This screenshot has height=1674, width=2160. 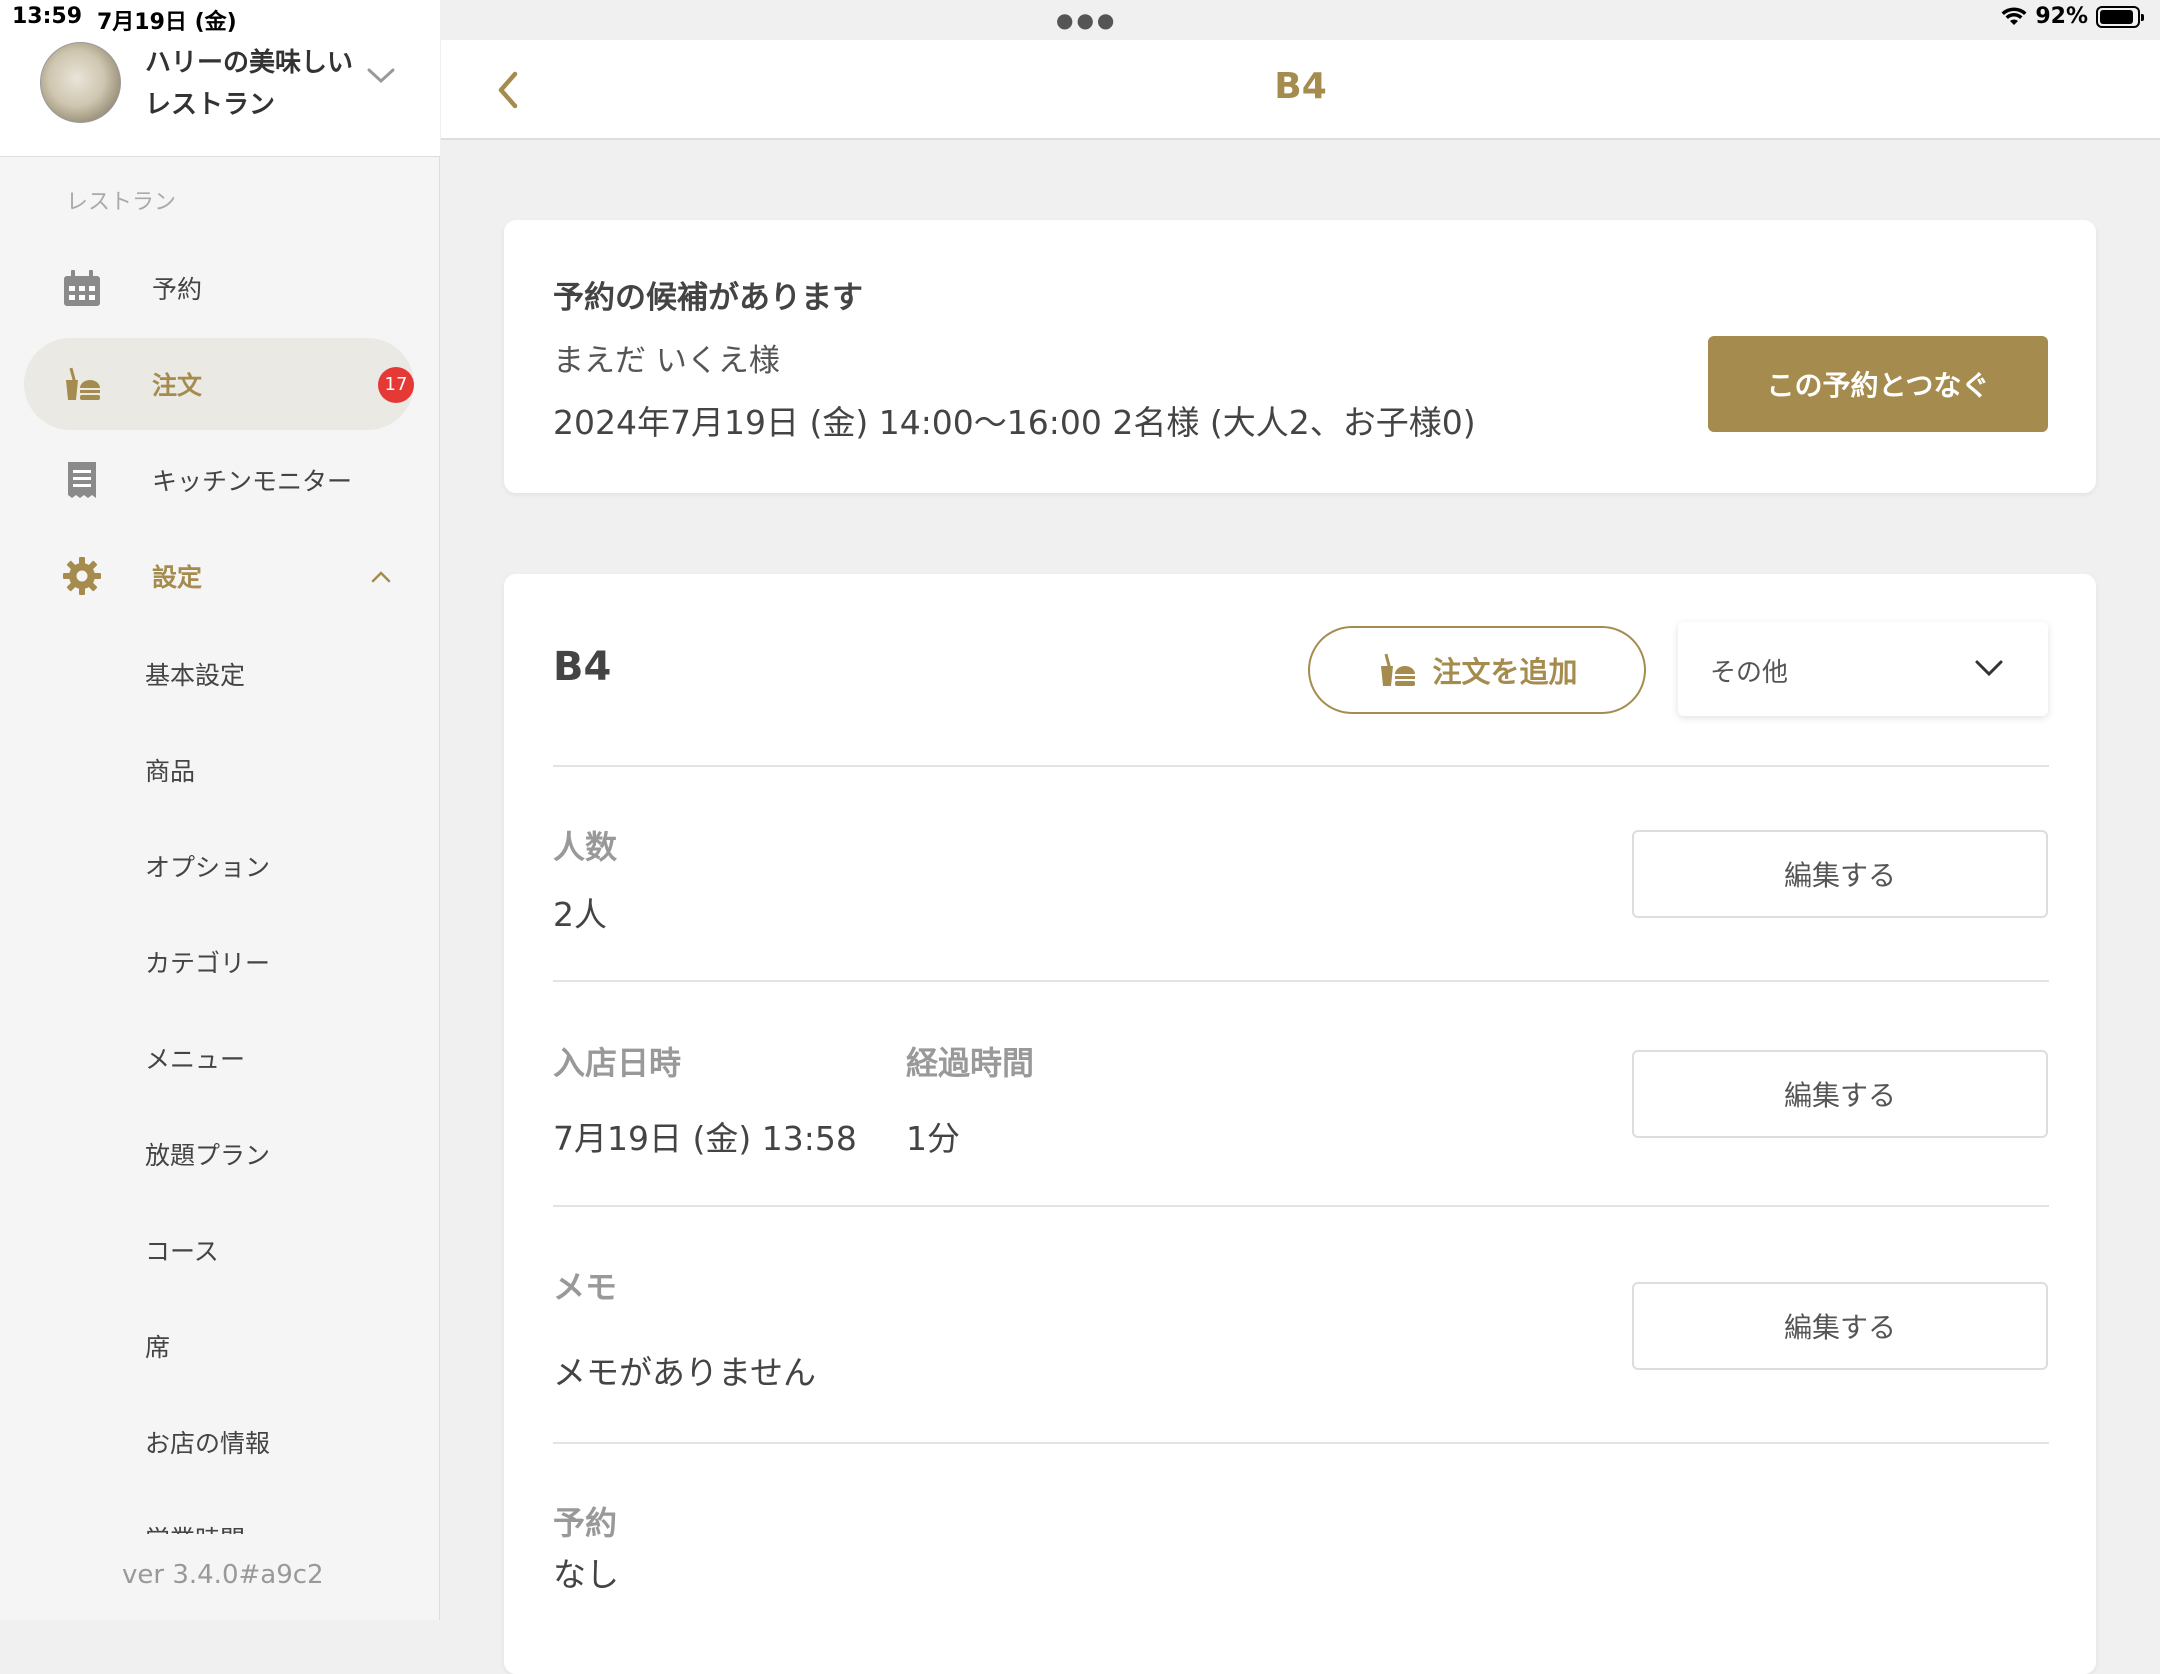 I want to click on reservation-value: なし, so click(x=586, y=1574).